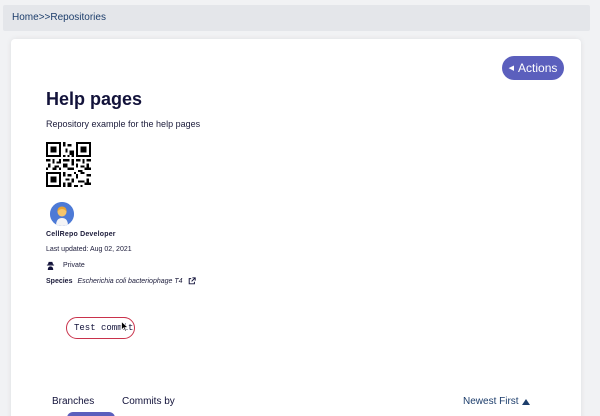 The width and height of the screenshot is (600, 416). What do you see at coordinates (59, 281) in the screenshot?
I see `species-label: Species` at bounding box center [59, 281].